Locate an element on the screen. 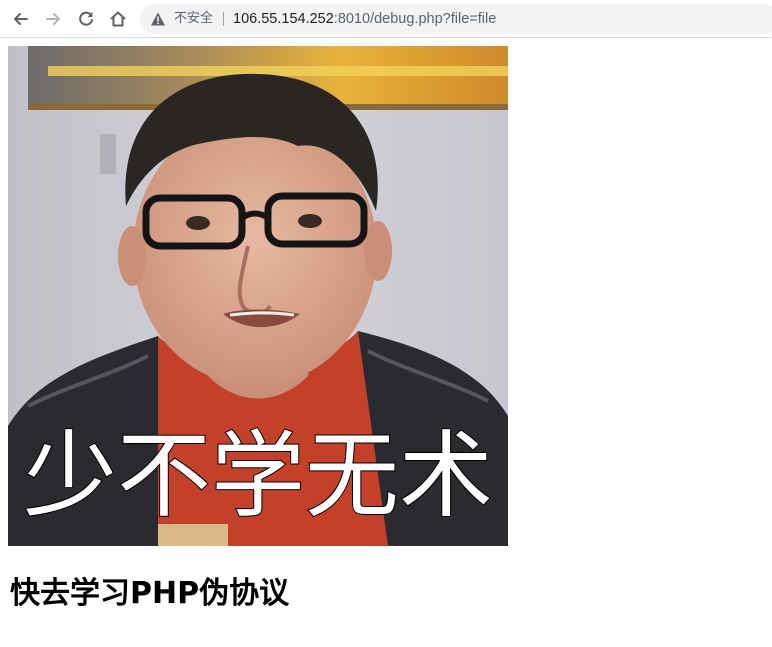 Image resolution: width=772 pixels, height=647 pixels. url-host: 106.55.154.252 is located at coordinates (283, 19).